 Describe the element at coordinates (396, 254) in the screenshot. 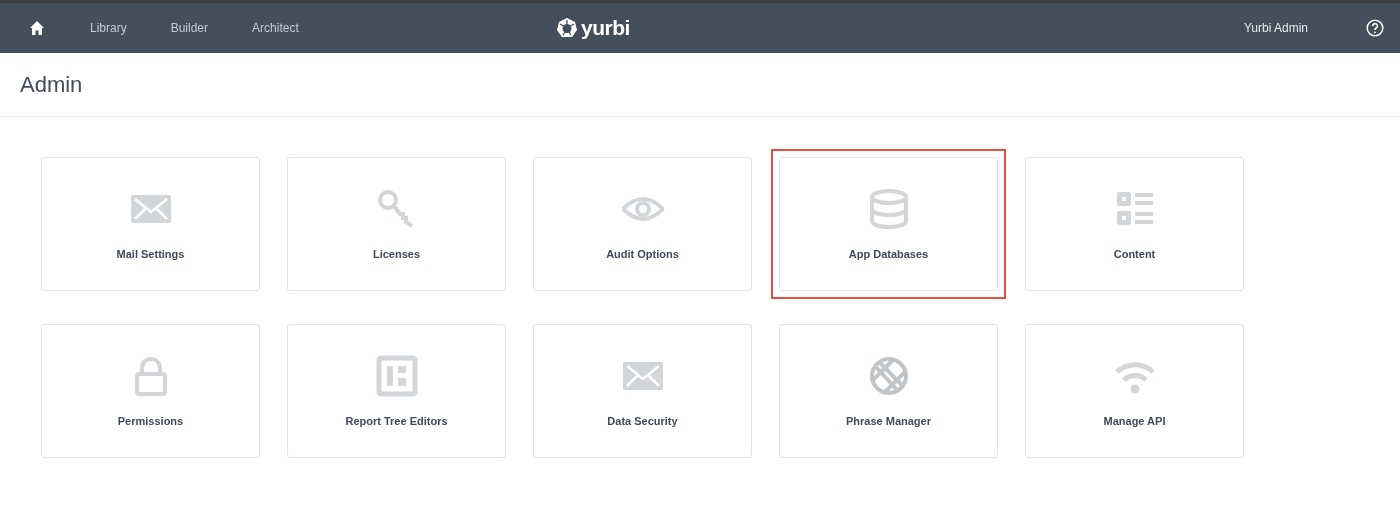

I see `tile-label: Licenses` at that location.